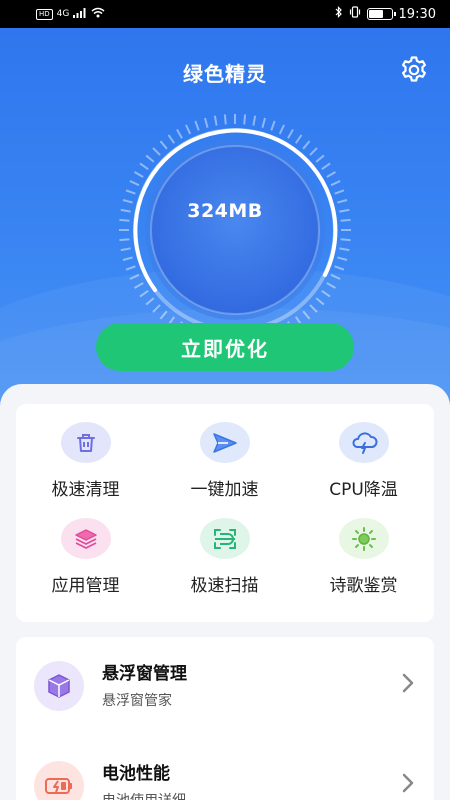 This screenshot has height=800, width=450. Describe the element at coordinates (363, 490) in the screenshot. I see `tool-label: CPU降温` at that location.